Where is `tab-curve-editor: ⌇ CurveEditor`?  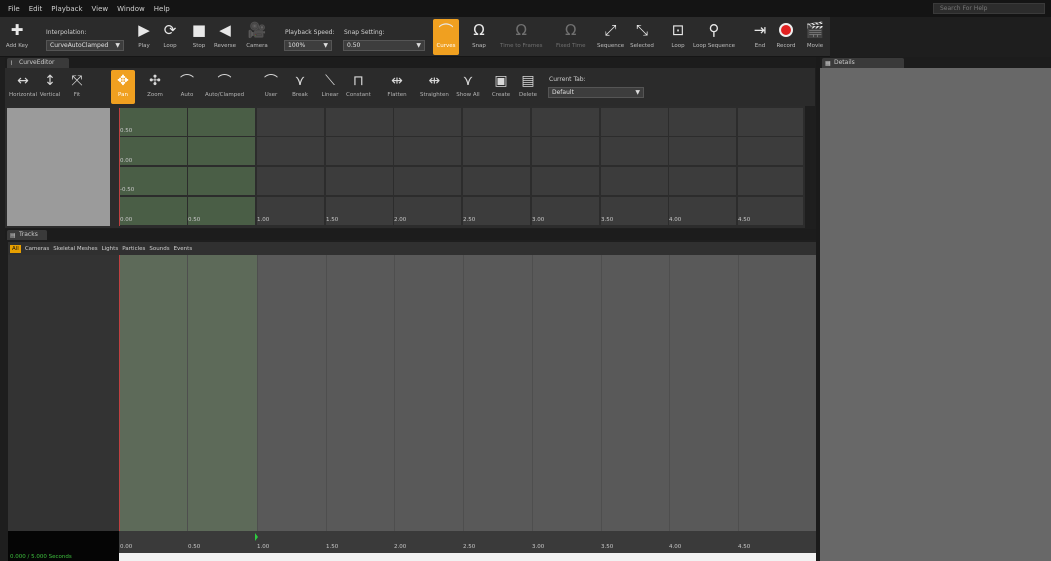 tab-curve-editor: ⌇ CurveEditor is located at coordinates (38, 63).